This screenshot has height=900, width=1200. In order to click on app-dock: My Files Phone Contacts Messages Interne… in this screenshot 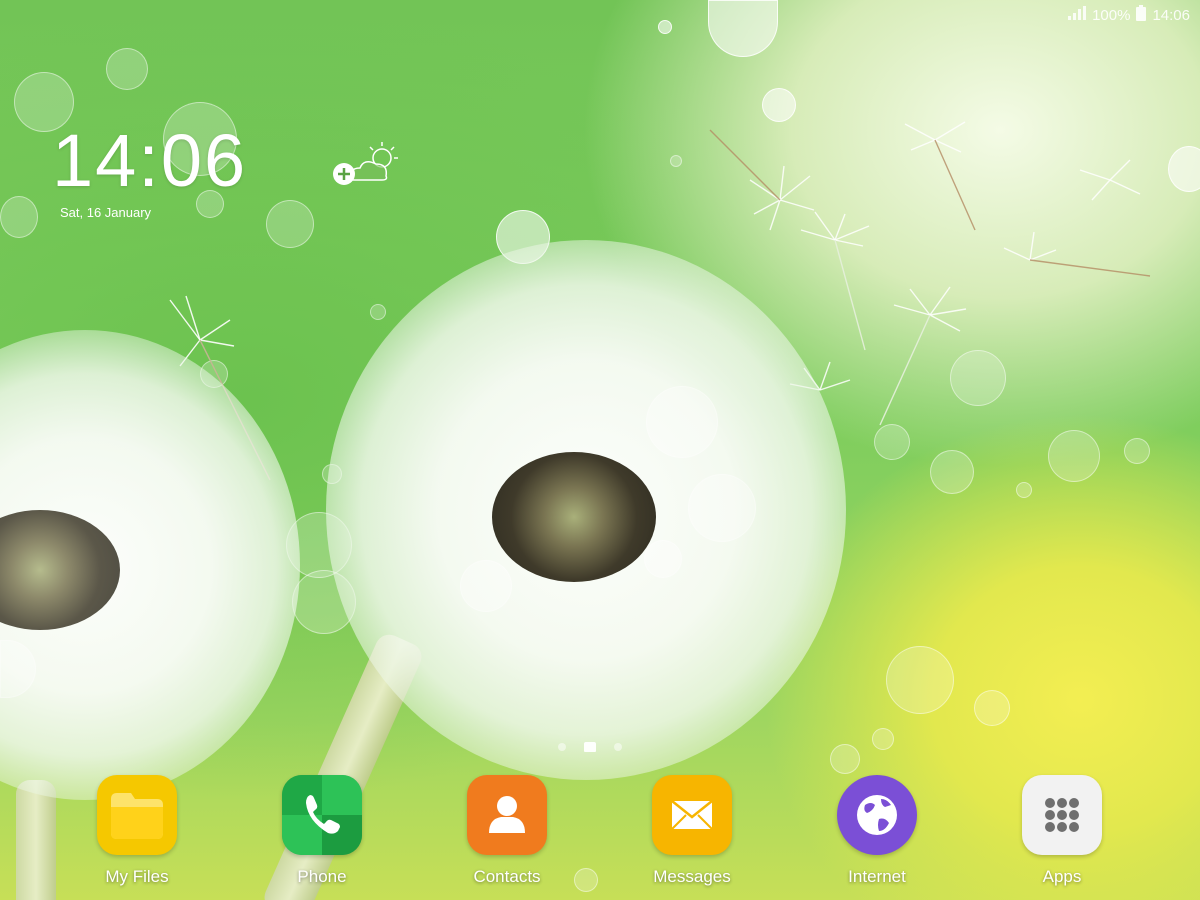, I will do `click(600, 835)`.